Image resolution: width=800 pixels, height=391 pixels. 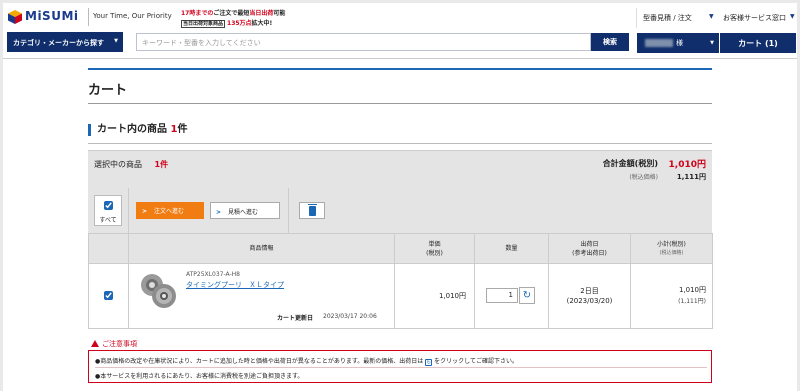 I want to click on header-product: 商品情報, so click(x=261, y=248).